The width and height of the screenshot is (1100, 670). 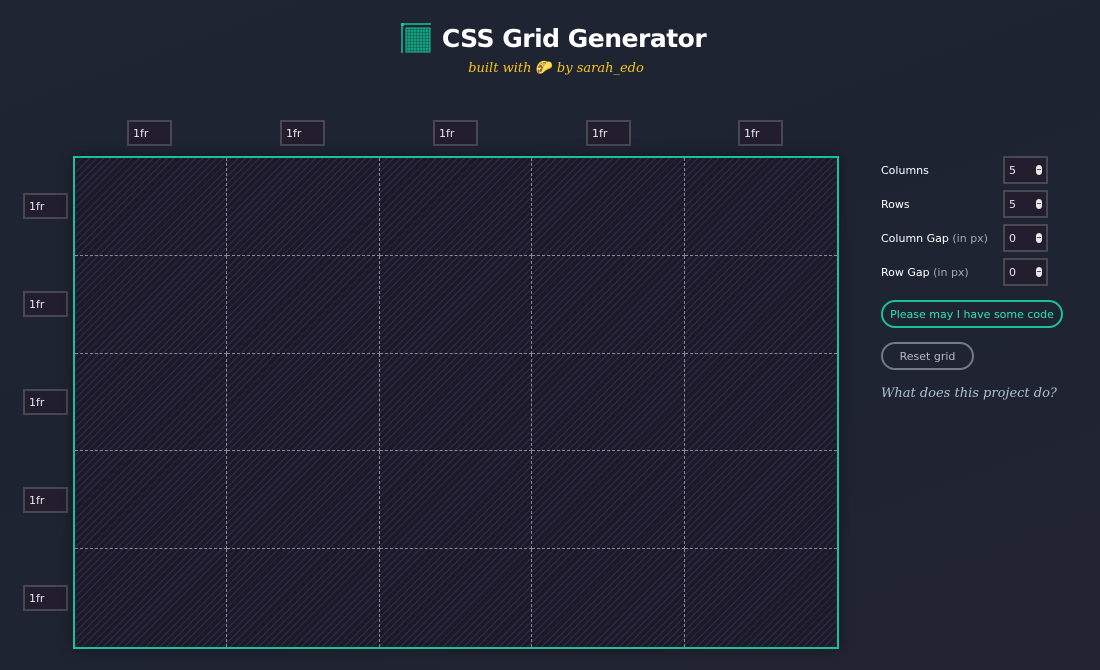 I want to click on column-gap-hint: (in px), so click(x=970, y=238).